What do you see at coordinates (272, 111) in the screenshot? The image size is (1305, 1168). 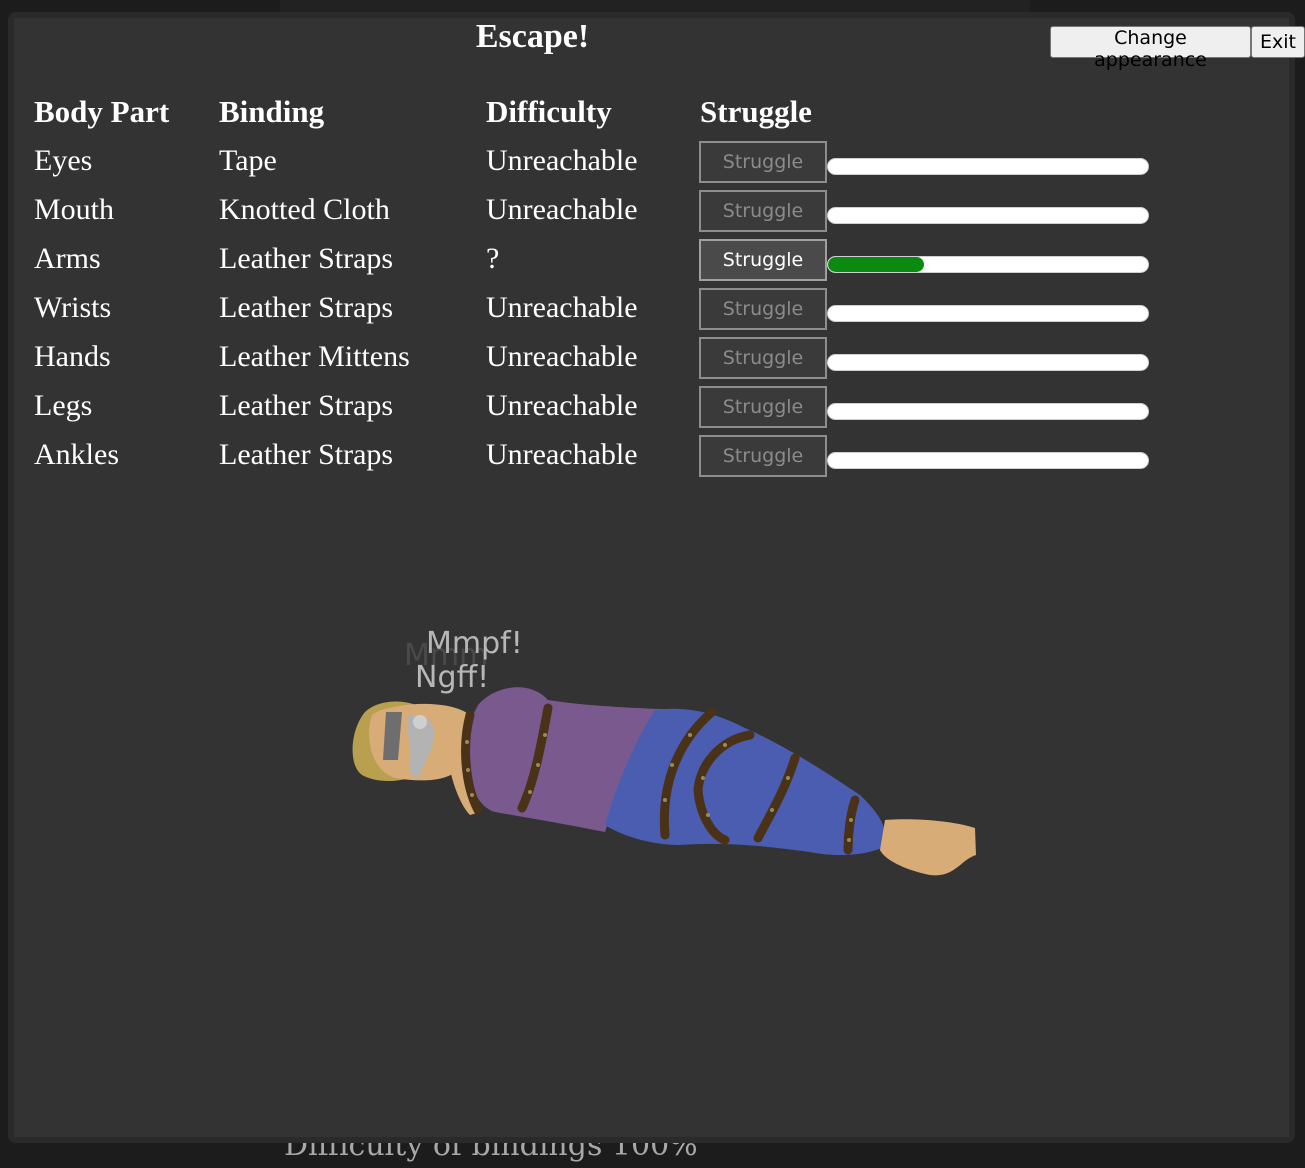 I see `header-binding: Binding` at bounding box center [272, 111].